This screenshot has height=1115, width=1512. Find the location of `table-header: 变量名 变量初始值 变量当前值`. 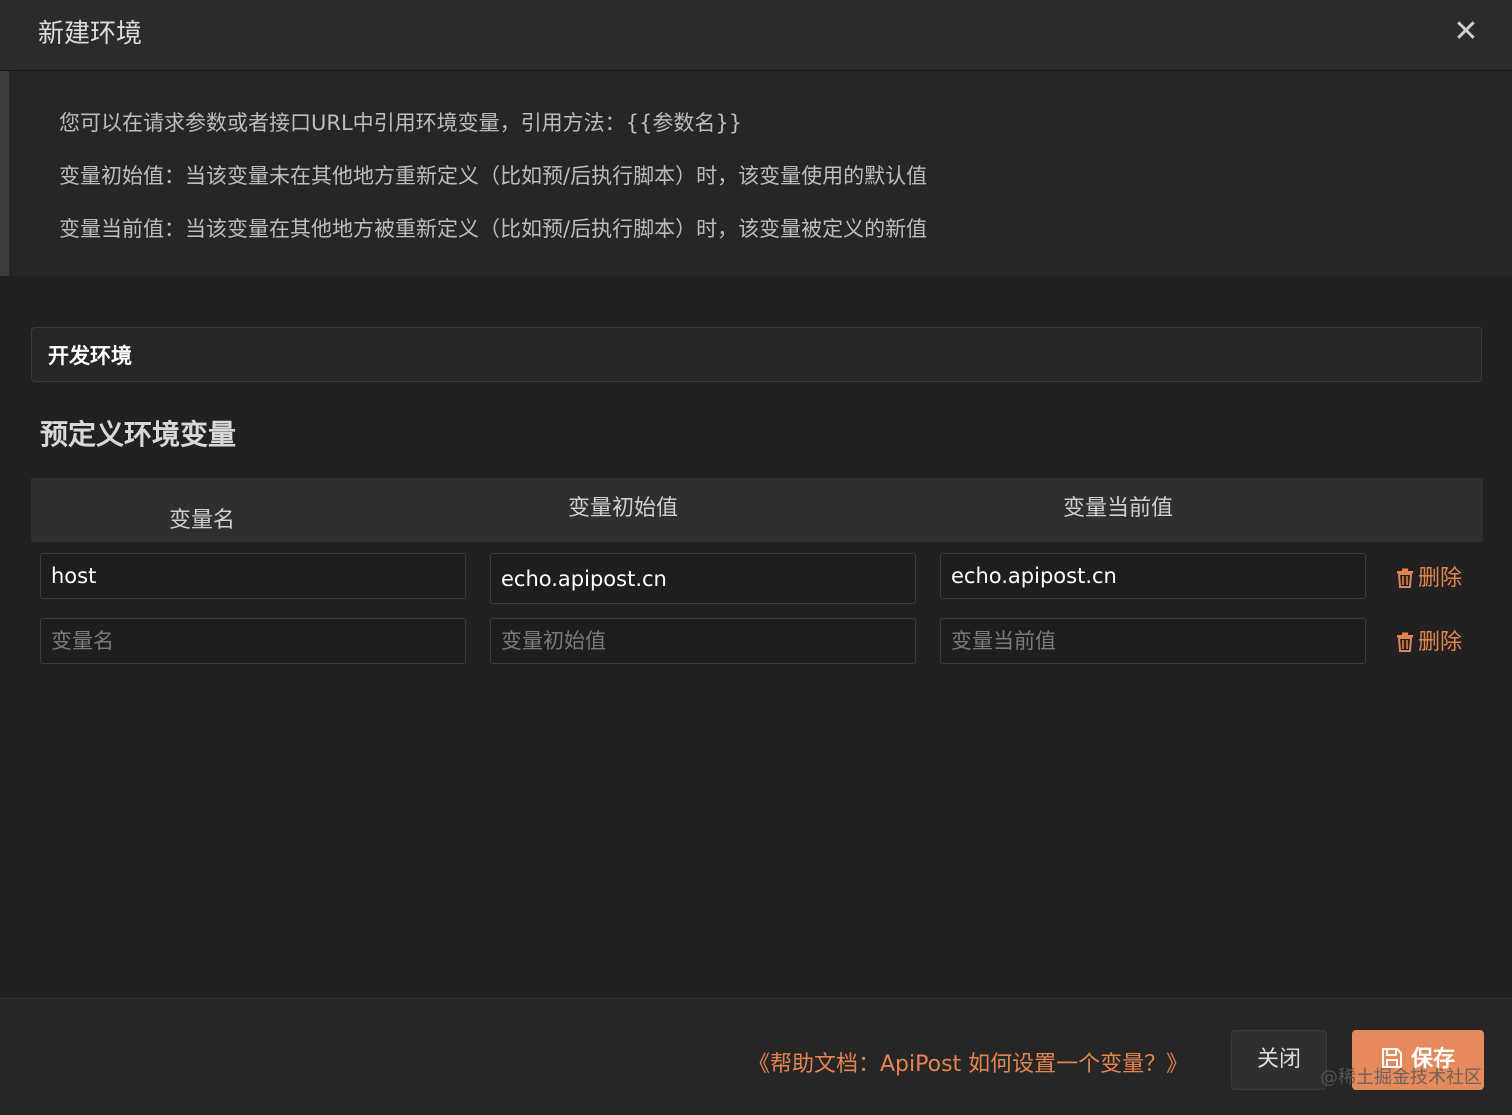

table-header: 变量名 变量初始值 变量当前值 is located at coordinates (757, 510).